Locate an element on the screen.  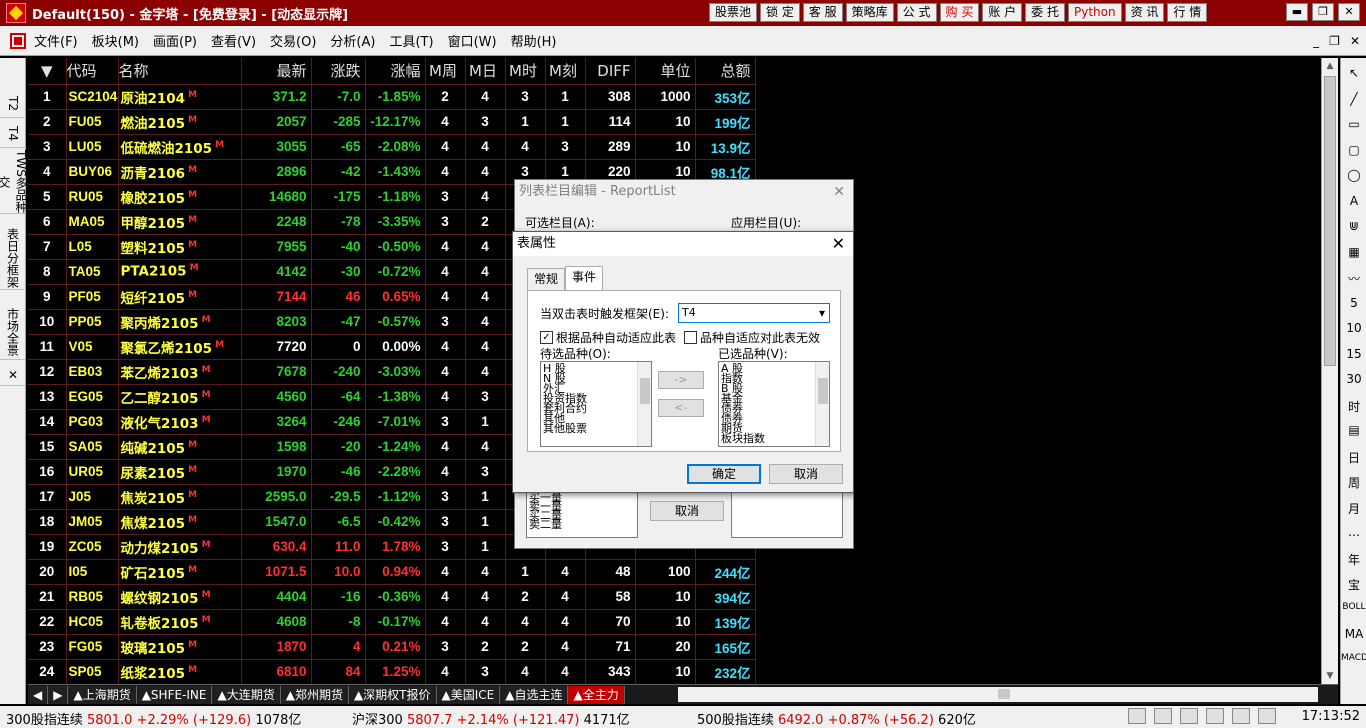
table-row: 20 I05 矿石2105 M 1071.5 10.0 0.94% 4 4 1 4 48 100 244亿 is located at coordinates (392, 572).